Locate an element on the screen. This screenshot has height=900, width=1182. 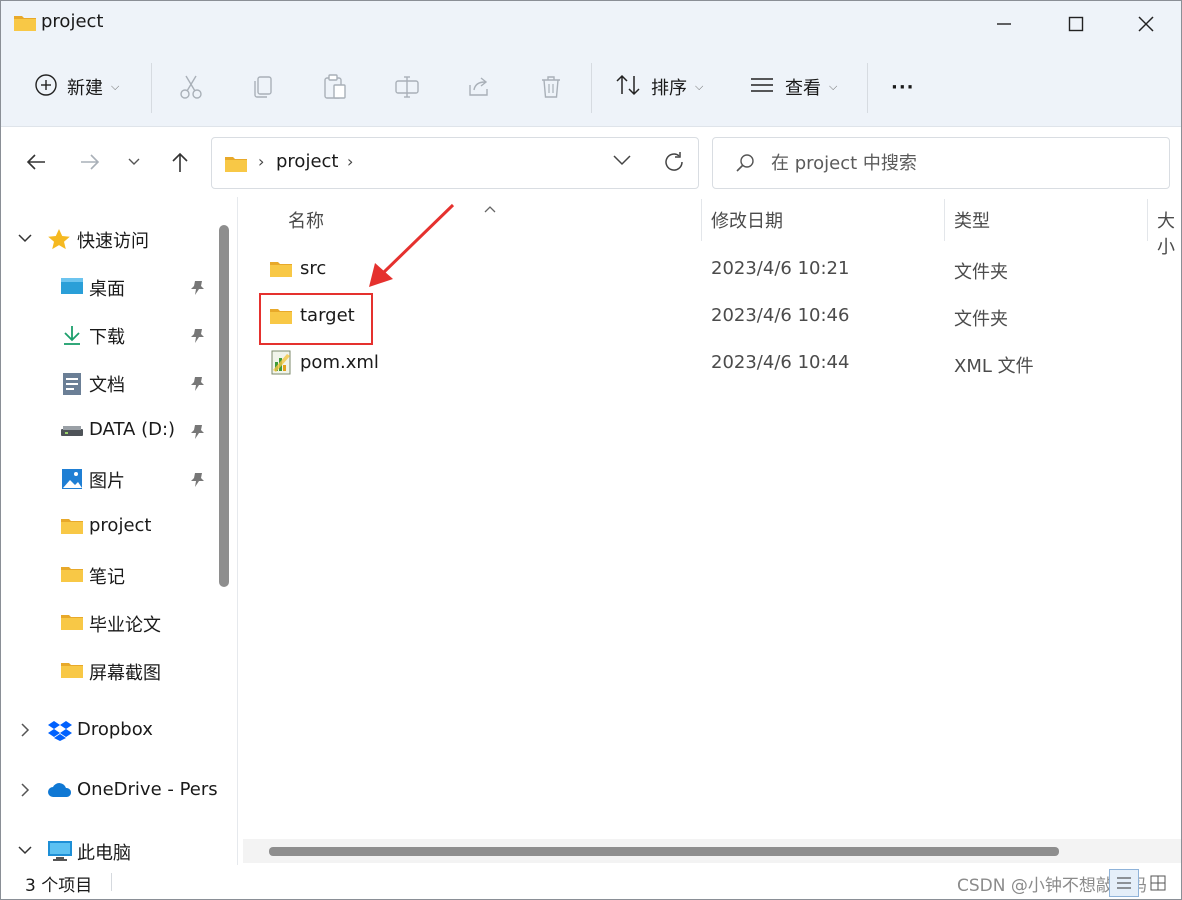
file-row-target: target 2023/4/6 10:46 文件夹 is located at coordinates (709, 317).